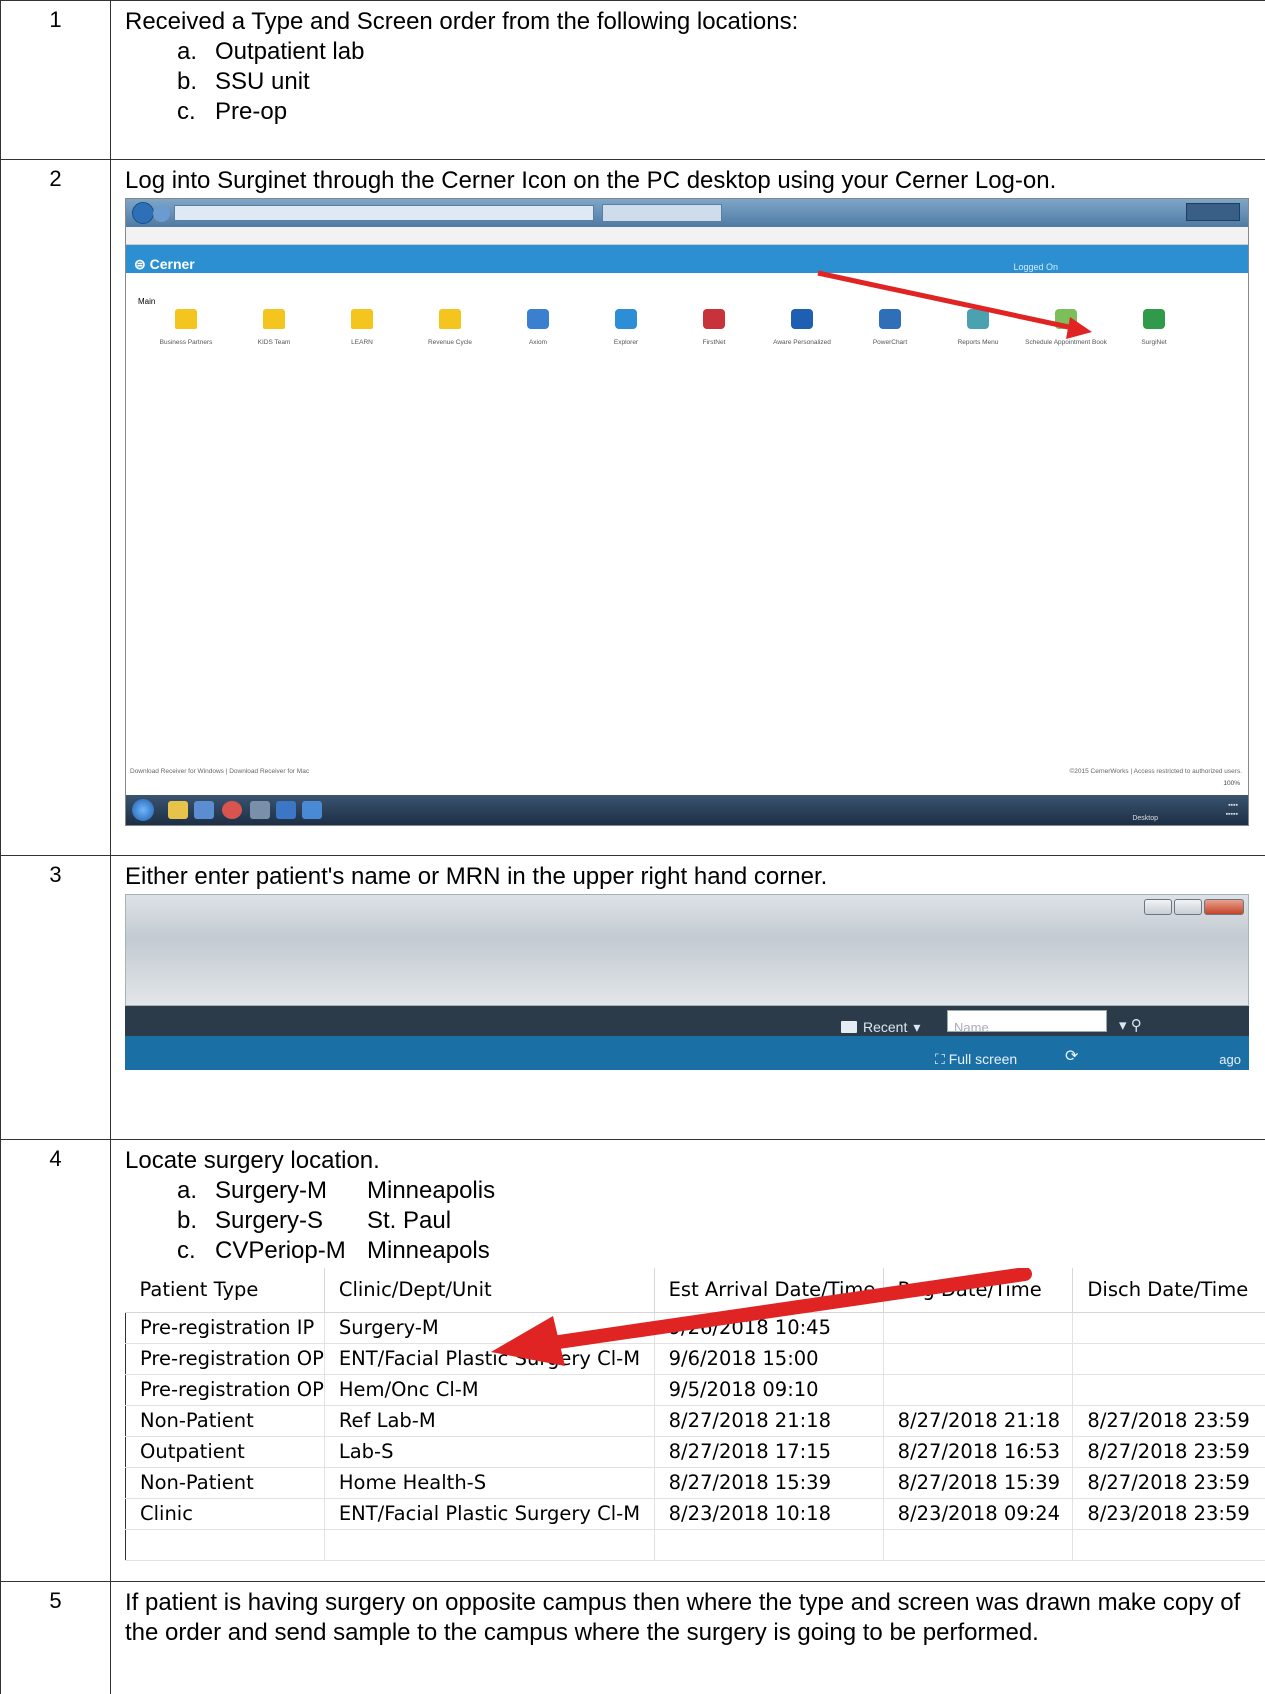  I want to click on chrome-icon, so click(232, 810).